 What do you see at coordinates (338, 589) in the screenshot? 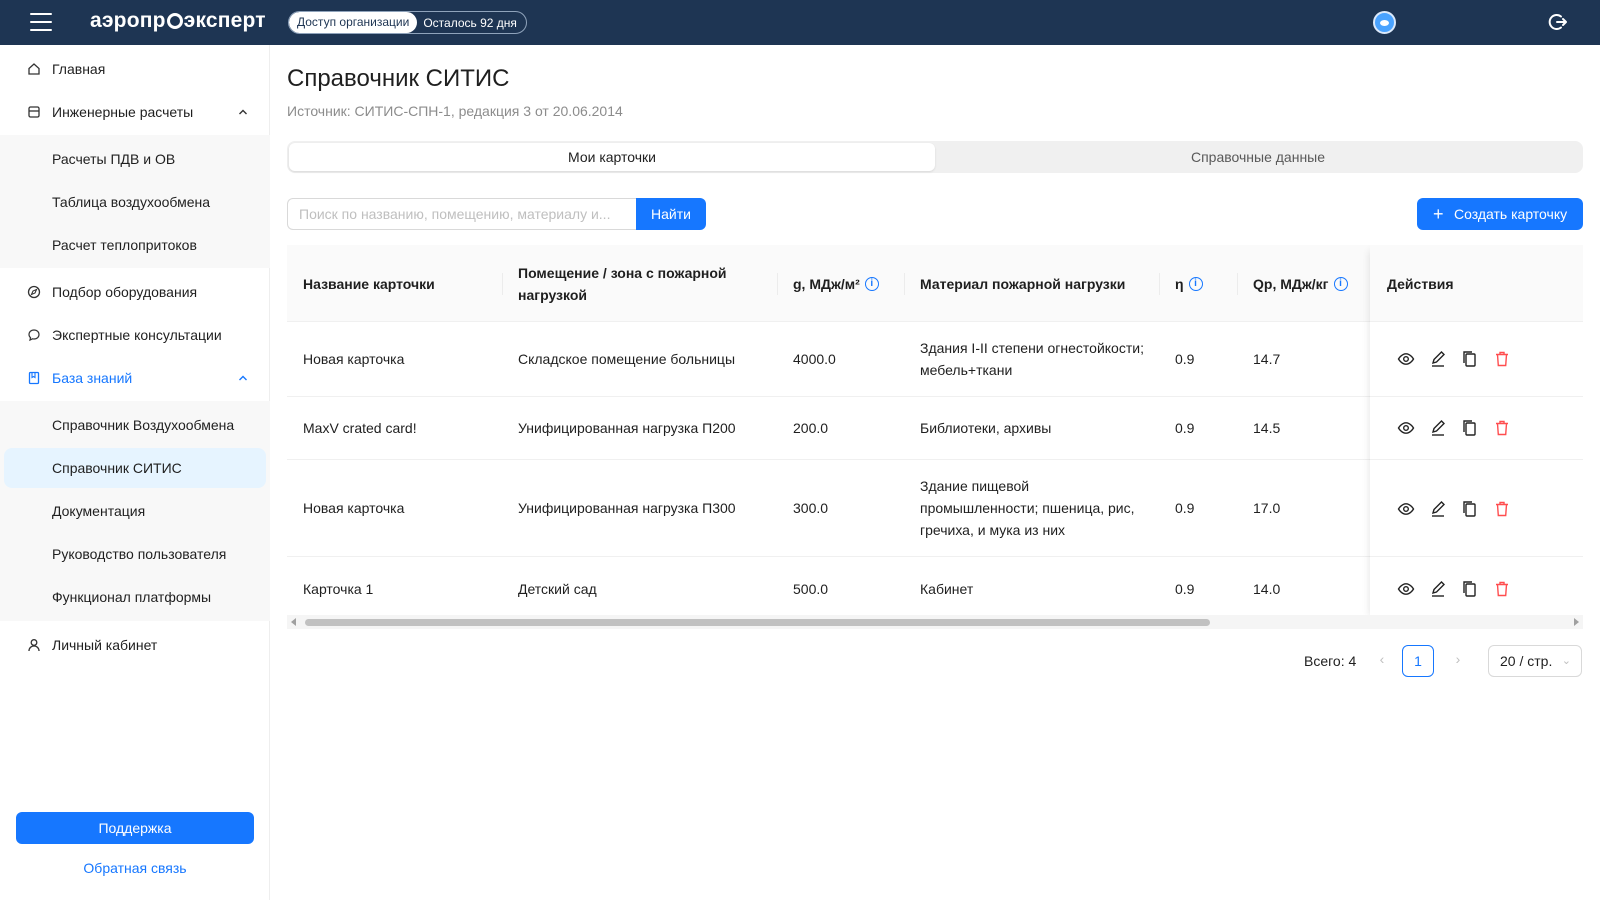
I see `cell-name: Карточка 1` at bounding box center [338, 589].